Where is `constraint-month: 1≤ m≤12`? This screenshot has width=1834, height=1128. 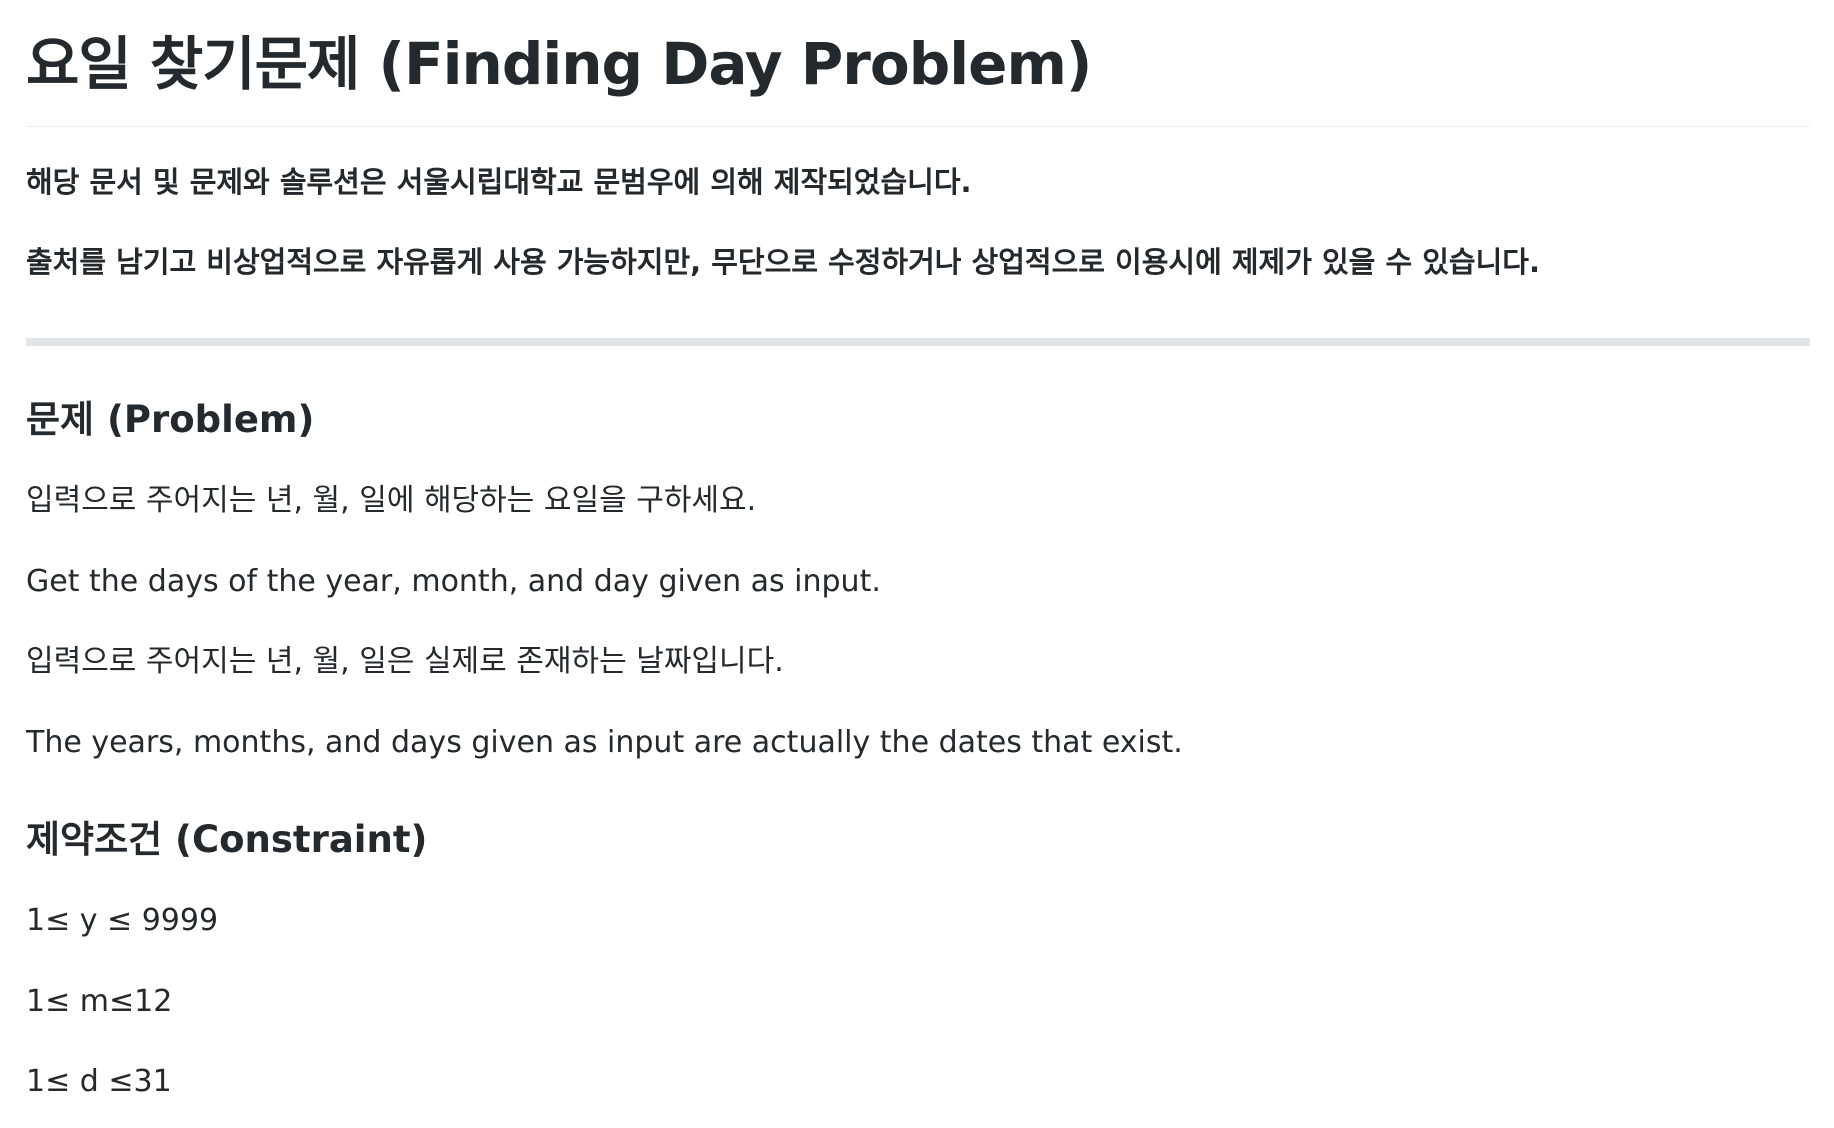 constraint-month: 1≤ m≤12 is located at coordinates (99, 1001).